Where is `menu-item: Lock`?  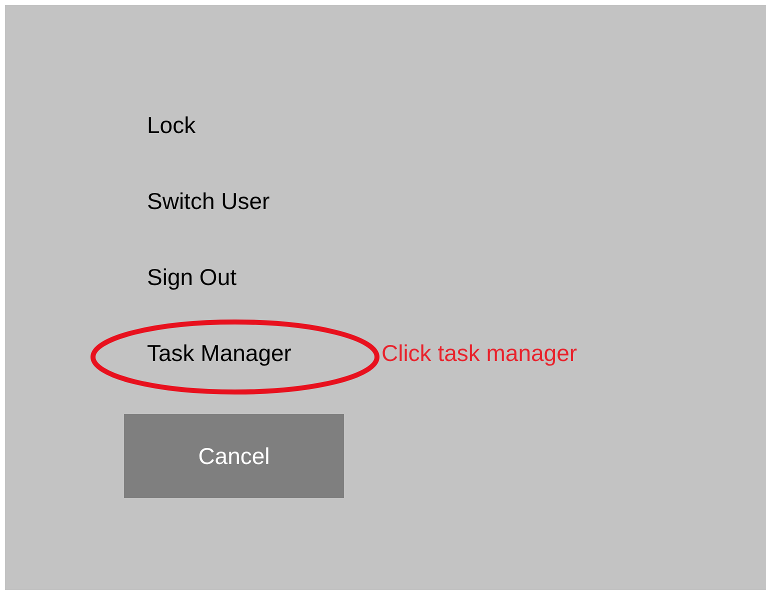
menu-item: Lock is located at coordinates (171, 125).